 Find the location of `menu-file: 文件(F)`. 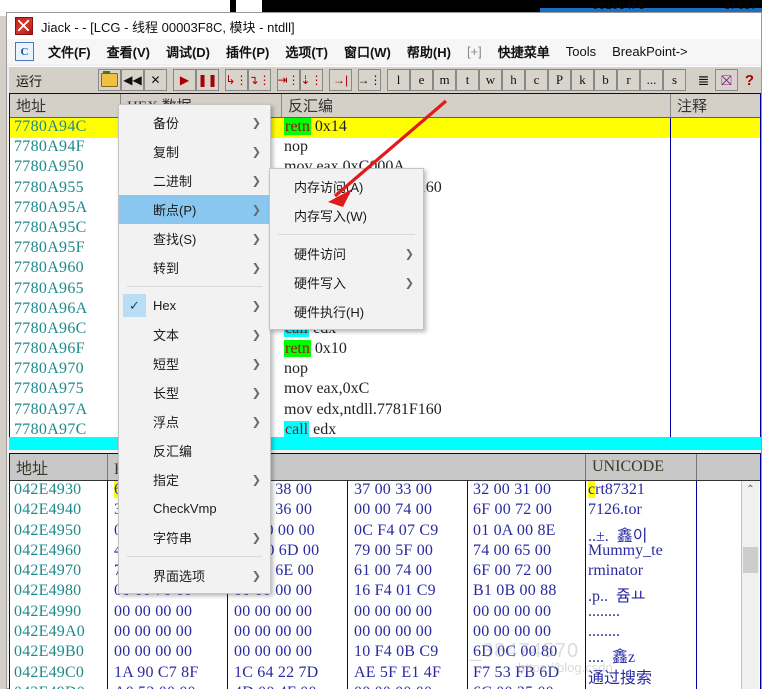

menu-file: 文件(F) is located at coordinates (69, 51).